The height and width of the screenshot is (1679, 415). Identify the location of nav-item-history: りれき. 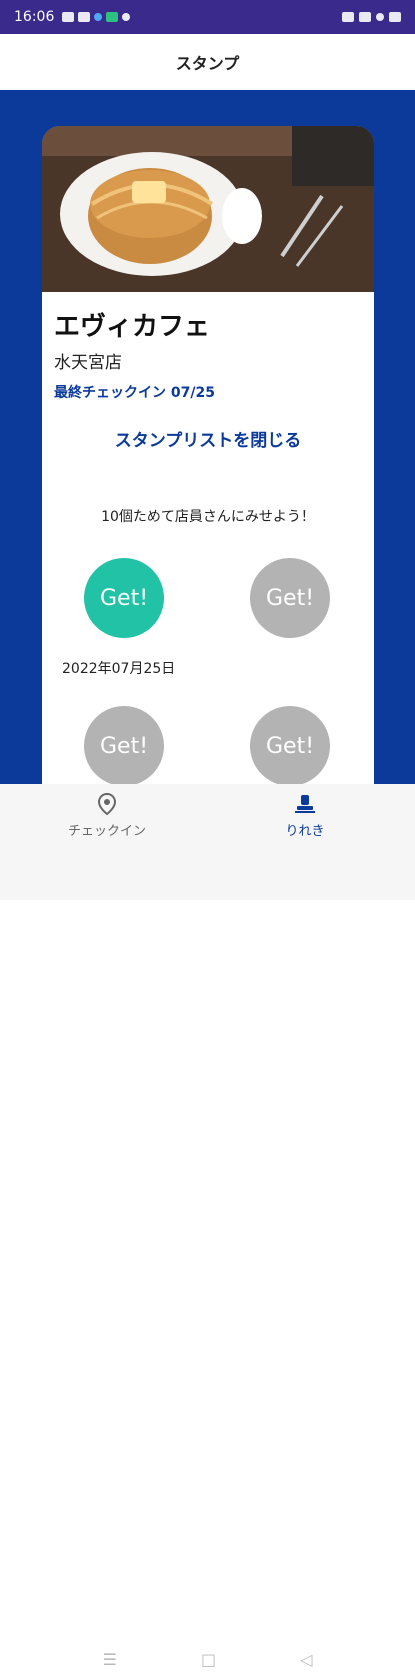
(305, 822).